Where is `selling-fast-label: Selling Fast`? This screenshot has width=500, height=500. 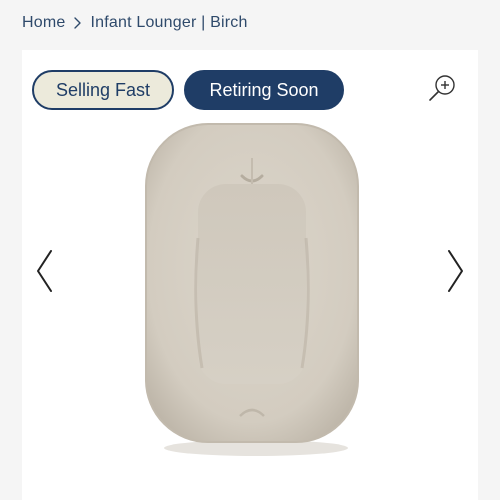 selling-fast-label: Selling Fast is located at coordinates (103, 89).